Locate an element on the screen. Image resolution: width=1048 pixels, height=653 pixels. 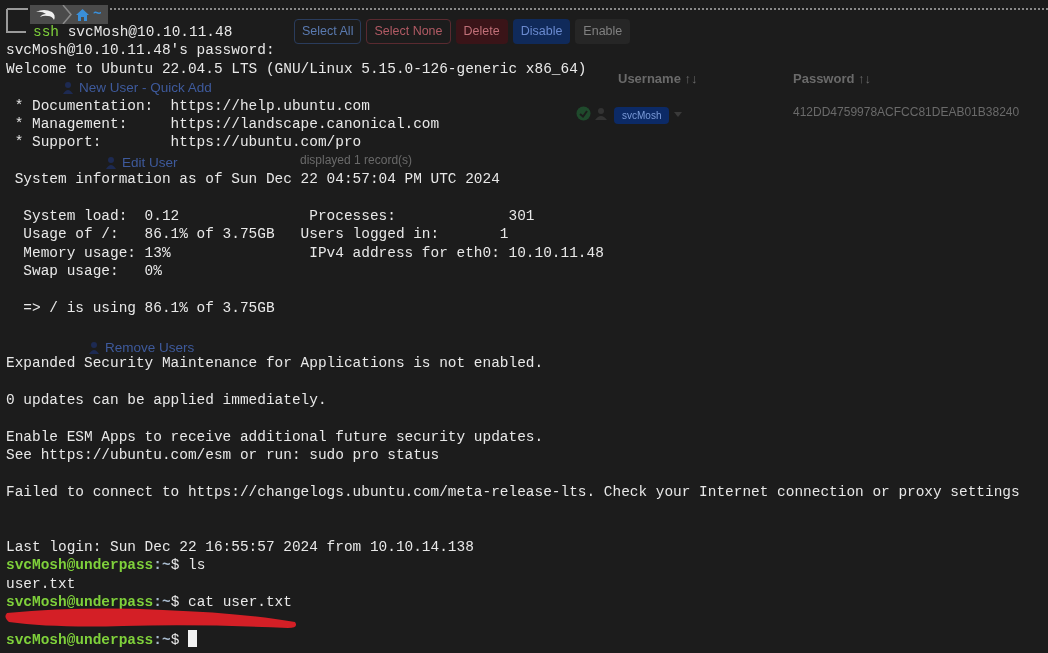
sidebar-item: New User - Quick Add is located at coordinates (145, 87).